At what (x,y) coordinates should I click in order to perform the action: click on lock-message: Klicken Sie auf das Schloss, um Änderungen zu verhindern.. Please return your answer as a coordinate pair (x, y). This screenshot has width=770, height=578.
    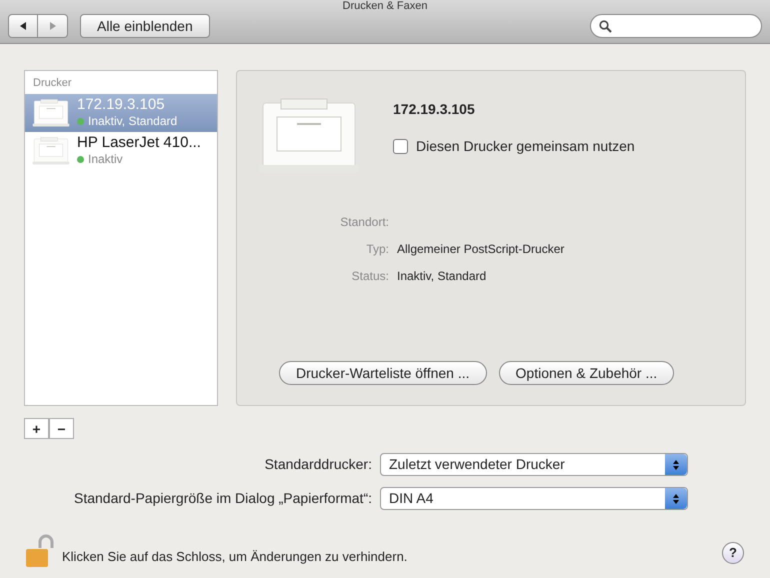
    Looking at the image, I should click on (235, 557).